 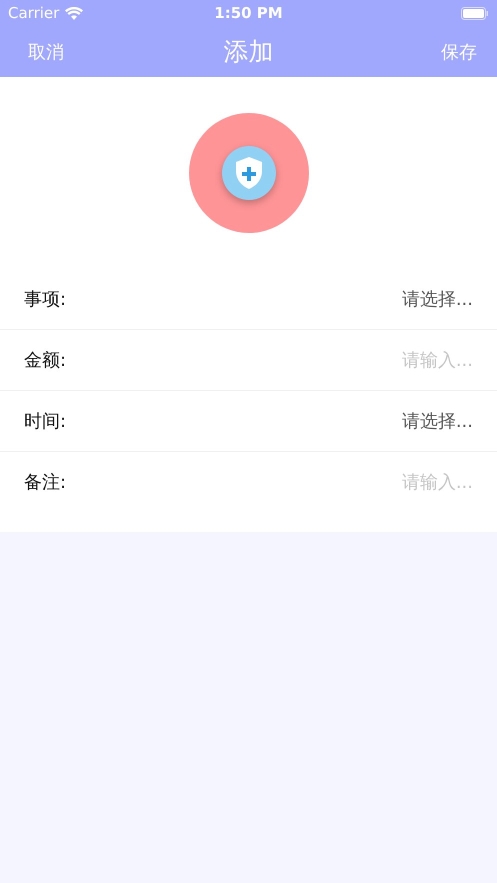 What do you see at coordinates (248, 13) in the screenshot?
I see `clock-label: 1:50 PM` at bounding box center [248, 13].